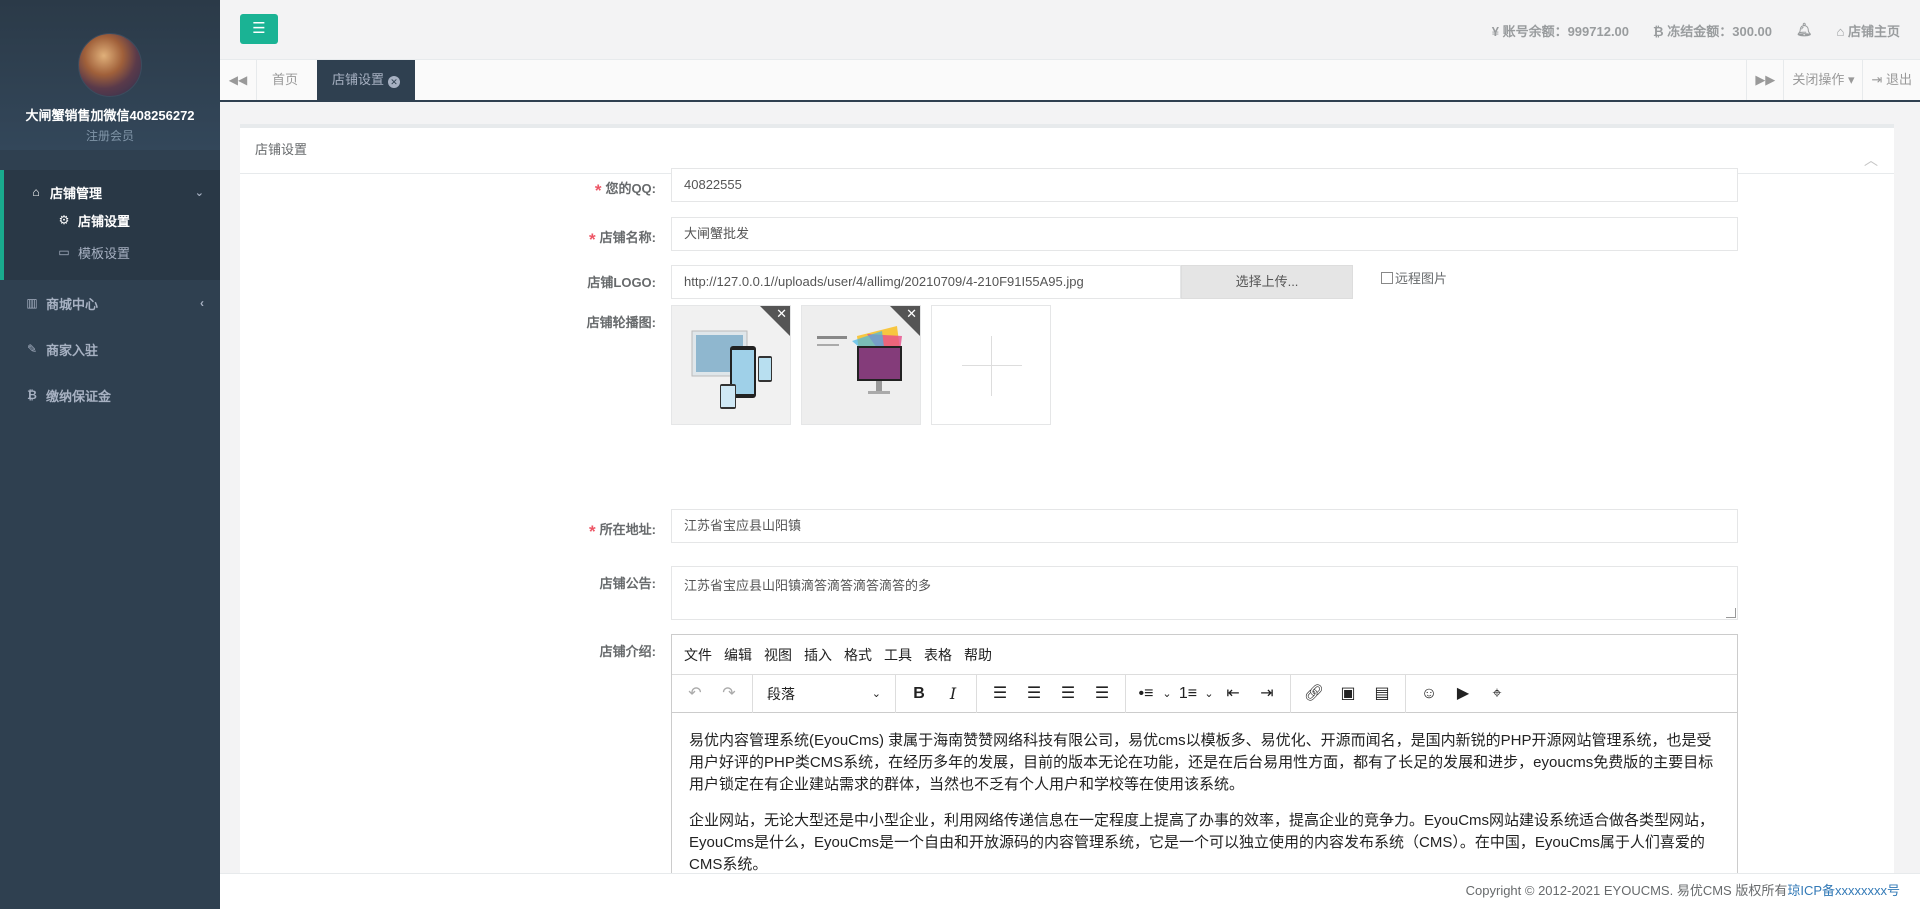 This screenshot has height=909, width=1920. I want to click on image-icon: ▣, so click(1348, 694).